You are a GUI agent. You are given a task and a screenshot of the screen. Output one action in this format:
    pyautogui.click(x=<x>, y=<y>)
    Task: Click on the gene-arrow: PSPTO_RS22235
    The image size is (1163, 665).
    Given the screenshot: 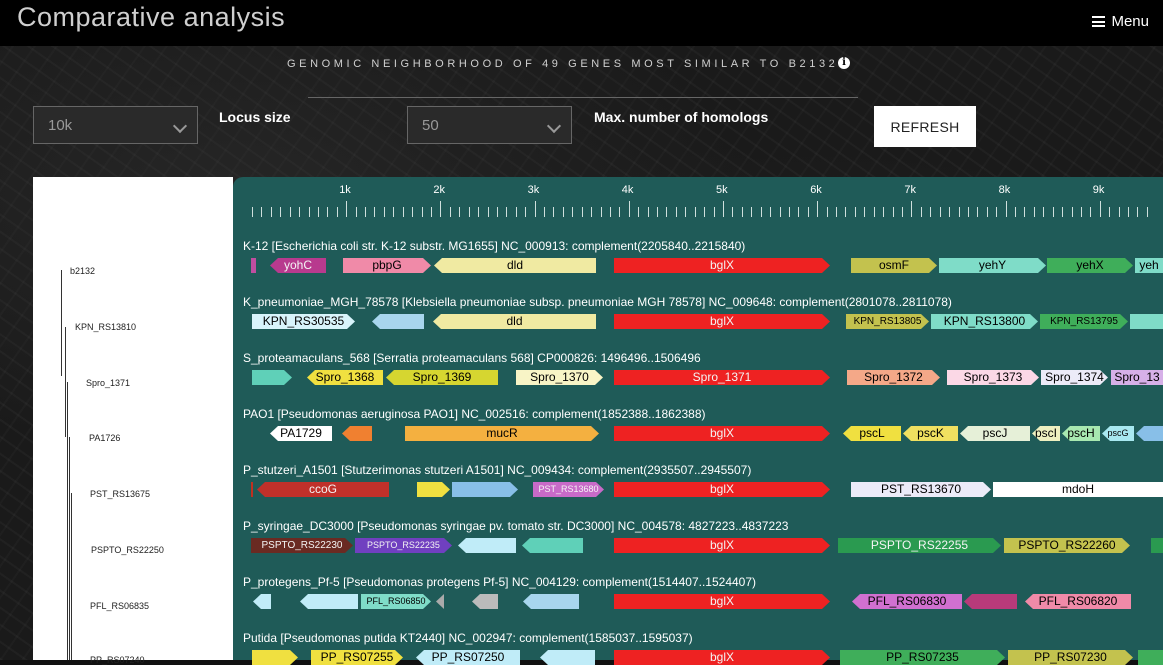 What is the action you would take?
    pyautogui.click(x=403, y=545)
    